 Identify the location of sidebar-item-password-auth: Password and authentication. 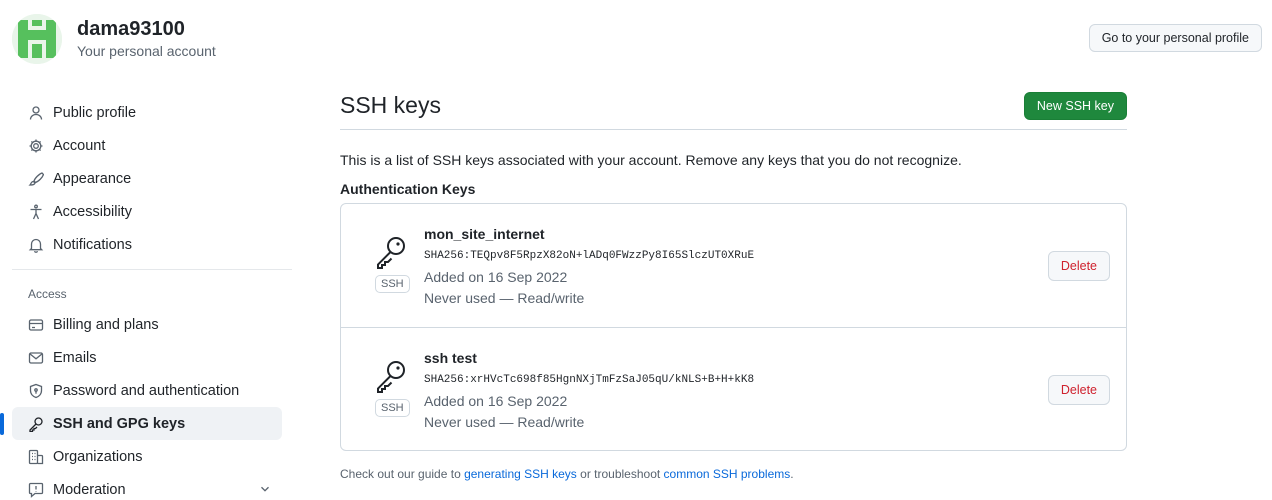
(147, 390).